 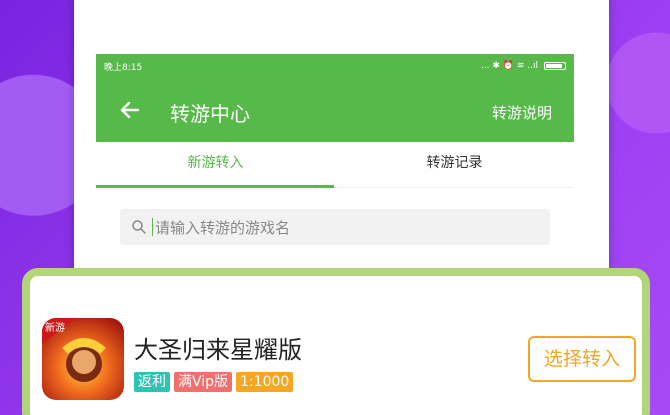 I want to click on signal-icons: ... ✱ ⏰ ≋ ..ıl, so click(x=509, y=66).